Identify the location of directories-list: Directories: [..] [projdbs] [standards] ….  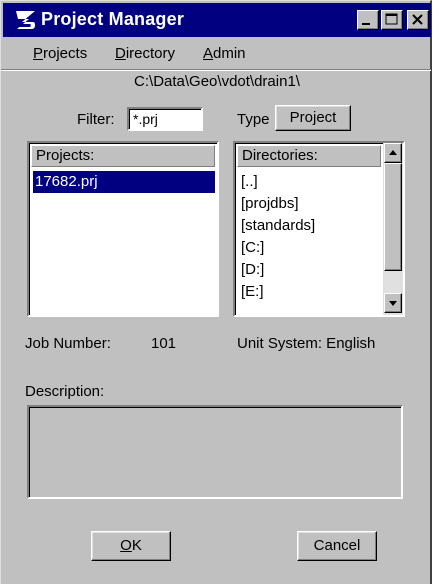
(319, 229).